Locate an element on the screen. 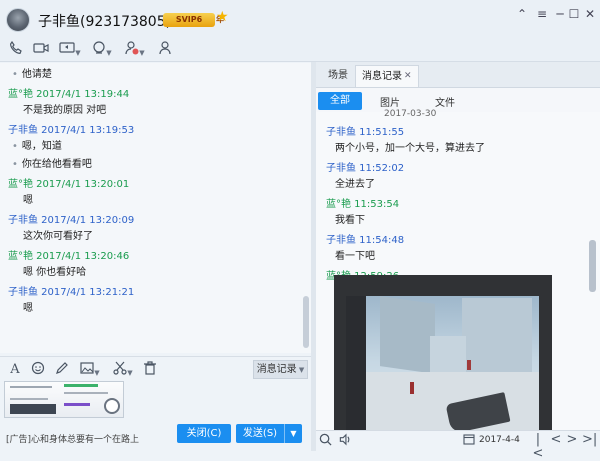  pen-icon is located at coordinates (62, 370).